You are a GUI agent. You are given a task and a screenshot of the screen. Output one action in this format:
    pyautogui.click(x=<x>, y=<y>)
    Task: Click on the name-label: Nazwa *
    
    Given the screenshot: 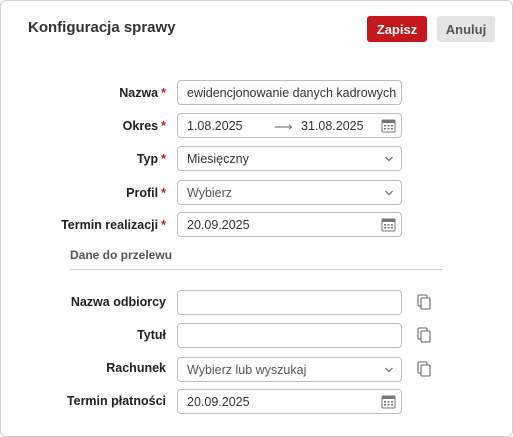 What is the action you would take?
    pyautogui.click(x=142, y=93)
    